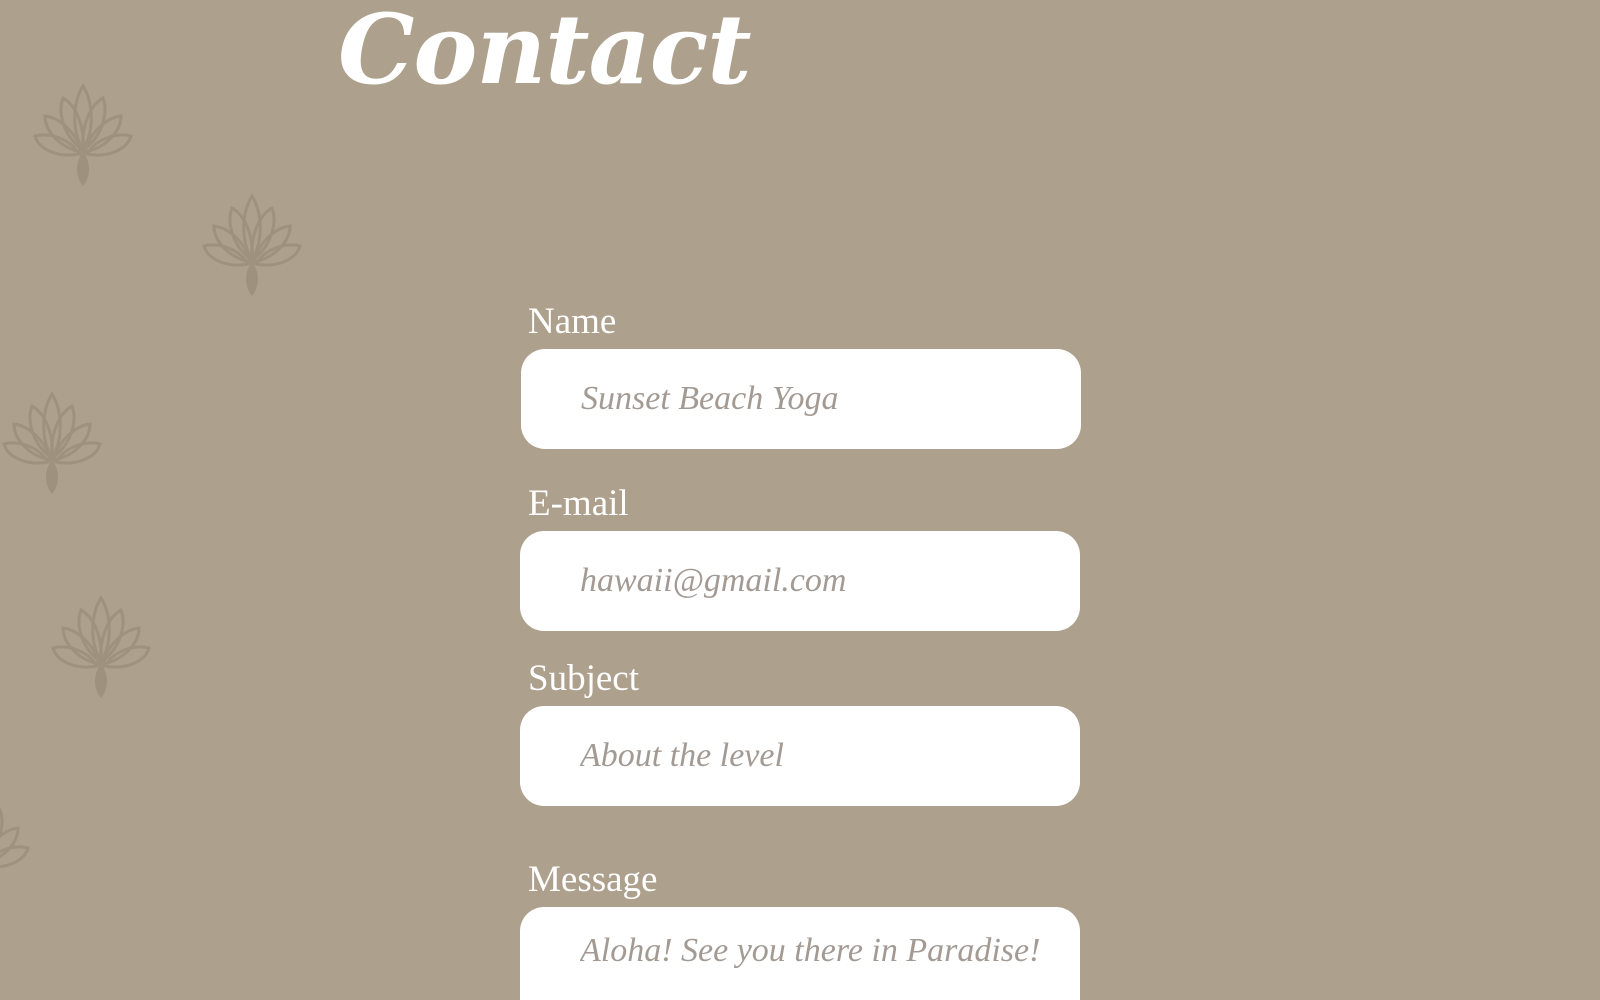 The height and width of the screenshot is (1000, 1600). What do you see at coordinates (800, 951) in the screenshot?
I see `message-input` at bounding box center [800, 951].